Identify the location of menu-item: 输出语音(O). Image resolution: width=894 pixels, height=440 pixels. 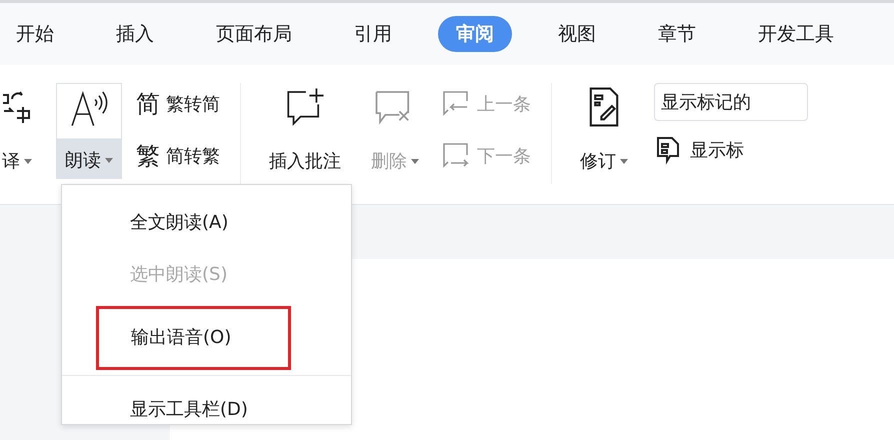
(193, 338).